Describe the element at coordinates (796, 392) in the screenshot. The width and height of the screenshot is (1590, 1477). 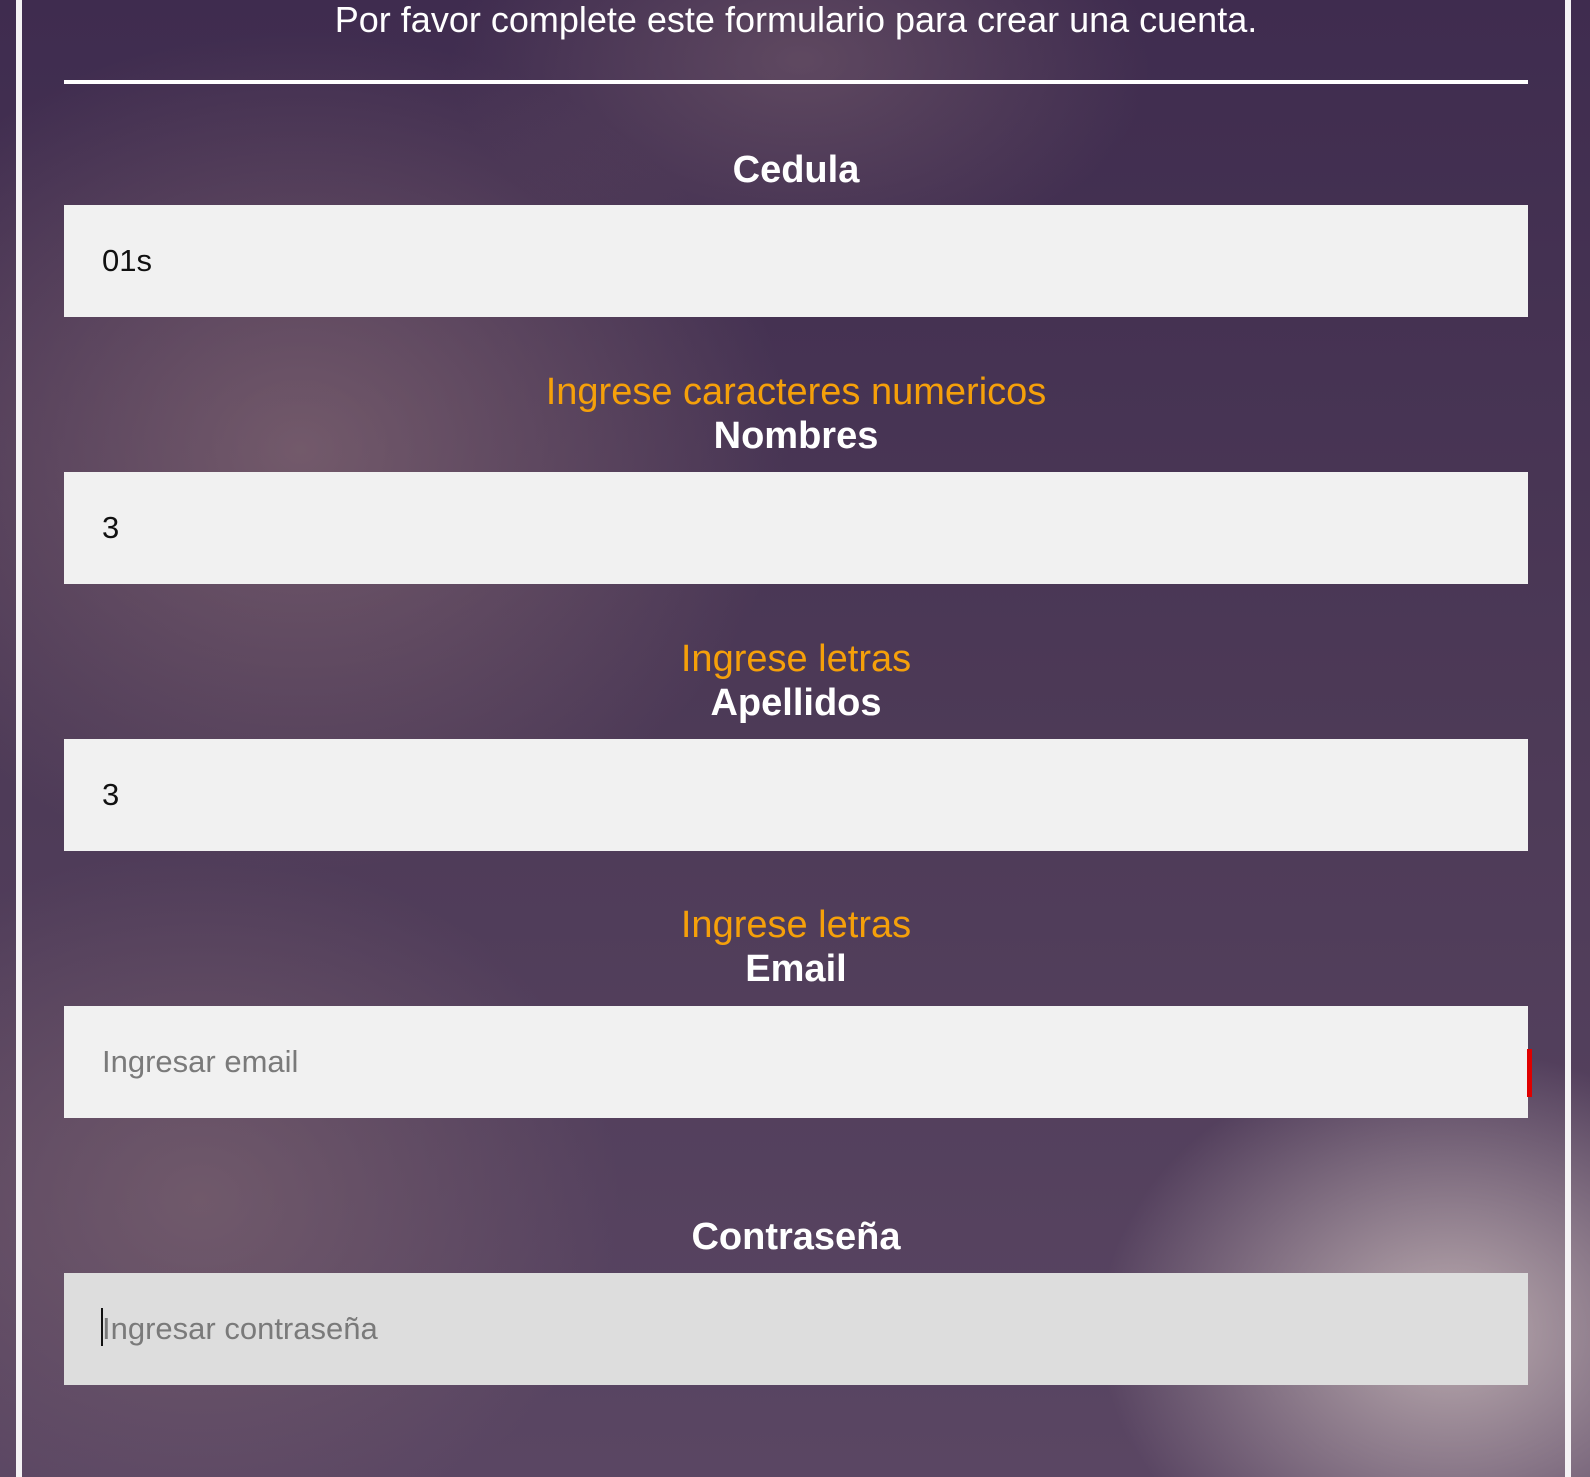
I see `cedula-hint: Ingrese caracteres numericos` at that location.